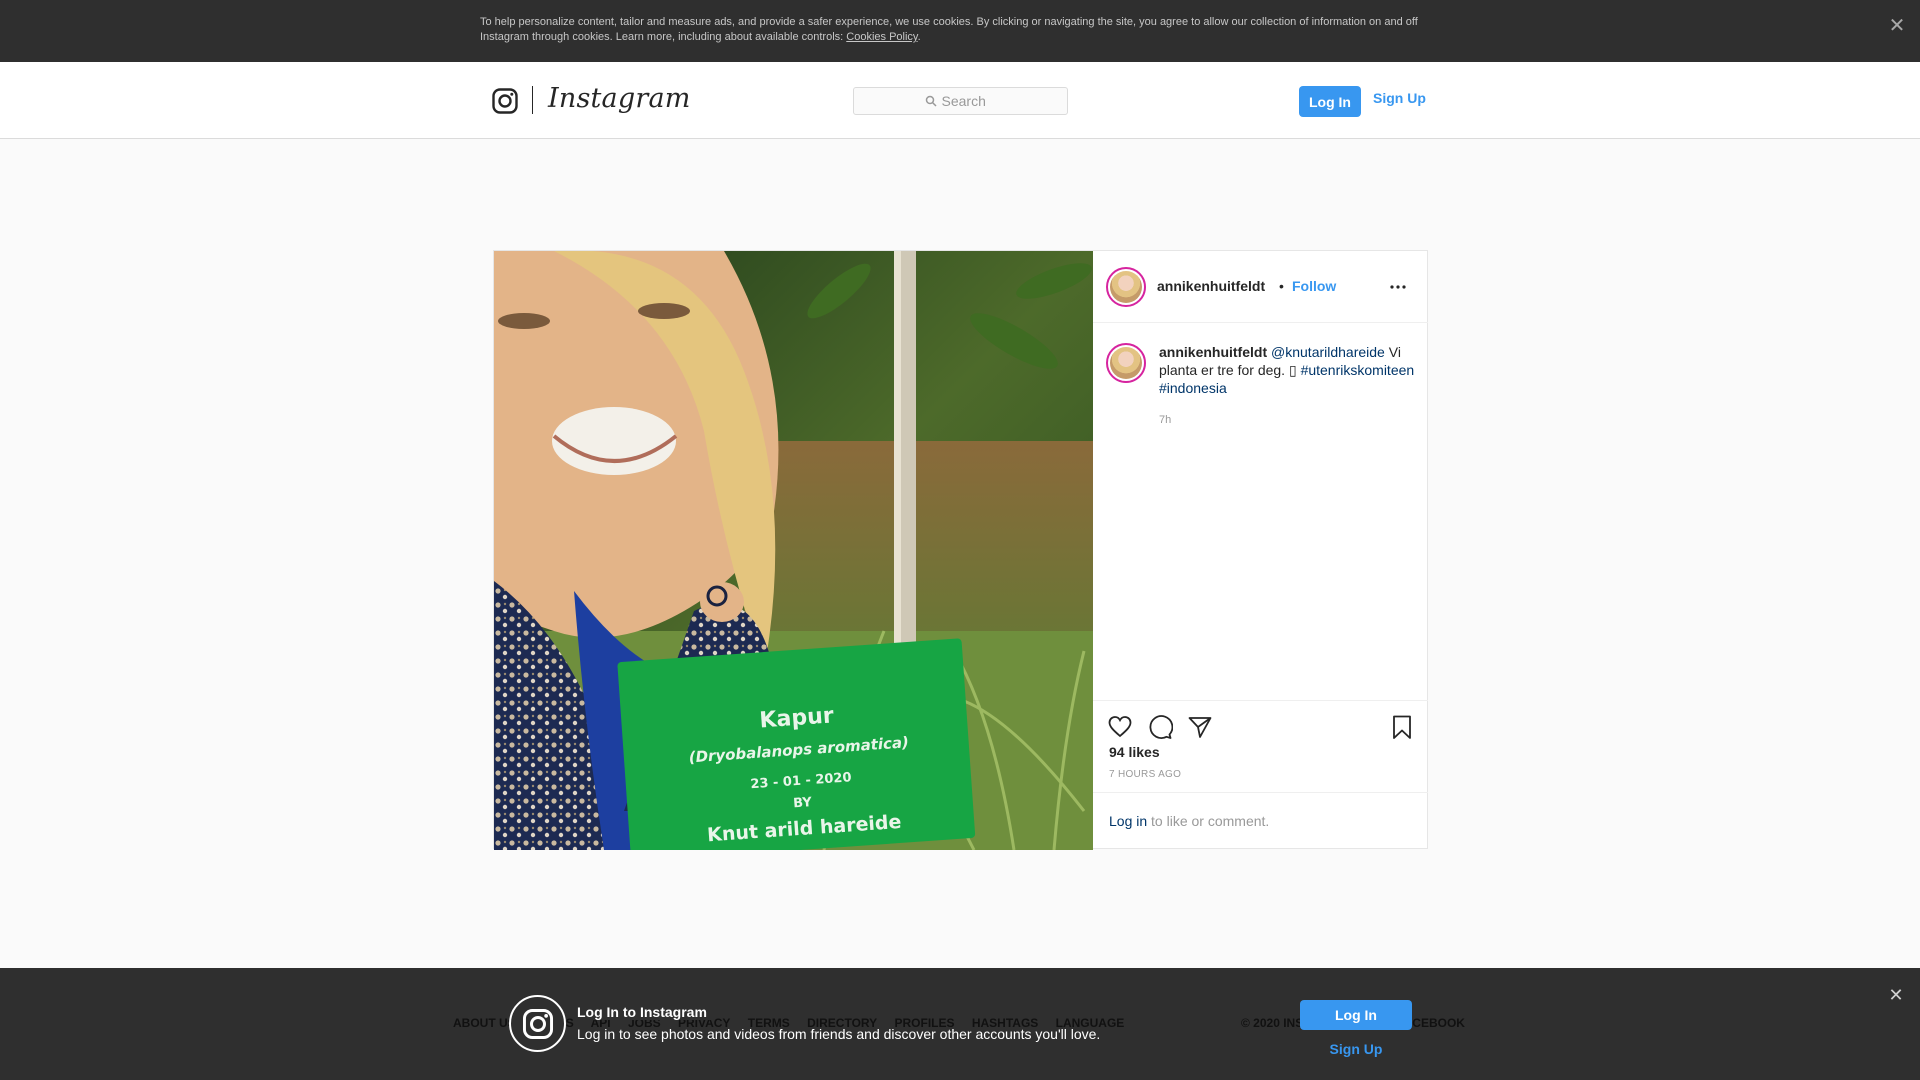 The image size is (1920, 1080). I want to click on hashtag-utenrikskomiteen: #utenrikskomiteen, so click(1358, 370).